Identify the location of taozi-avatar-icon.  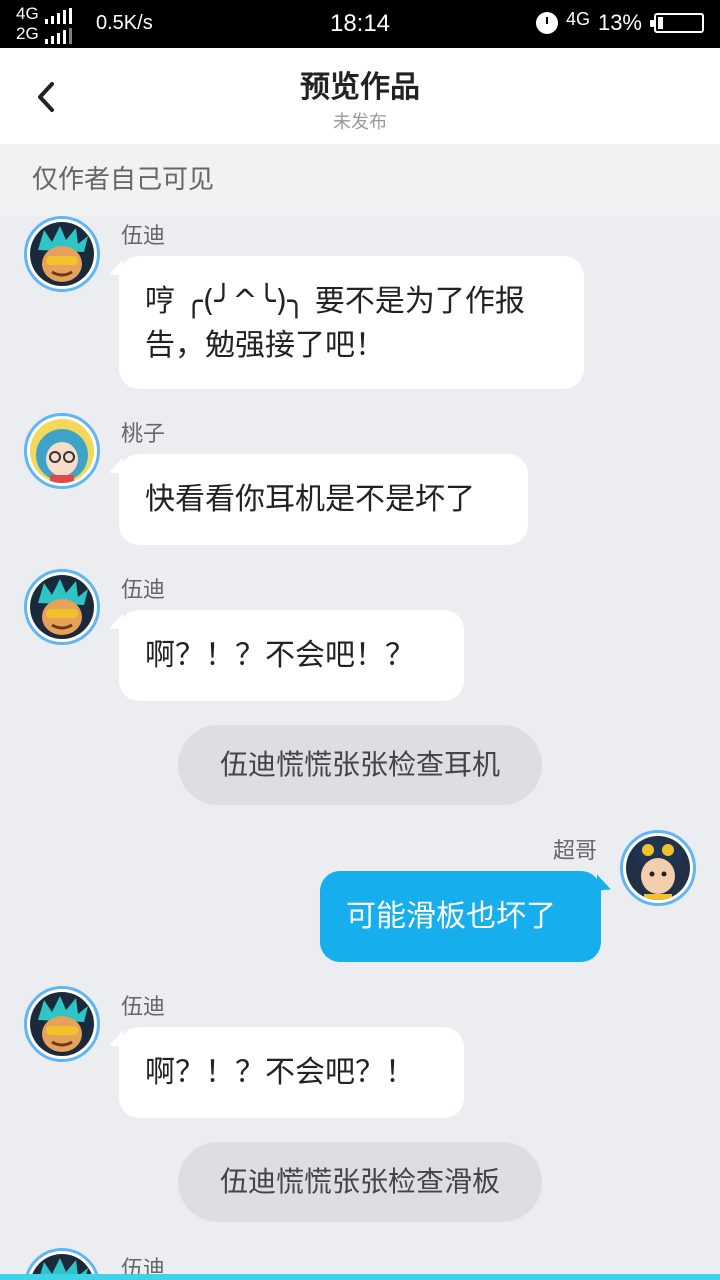
(62, 451).